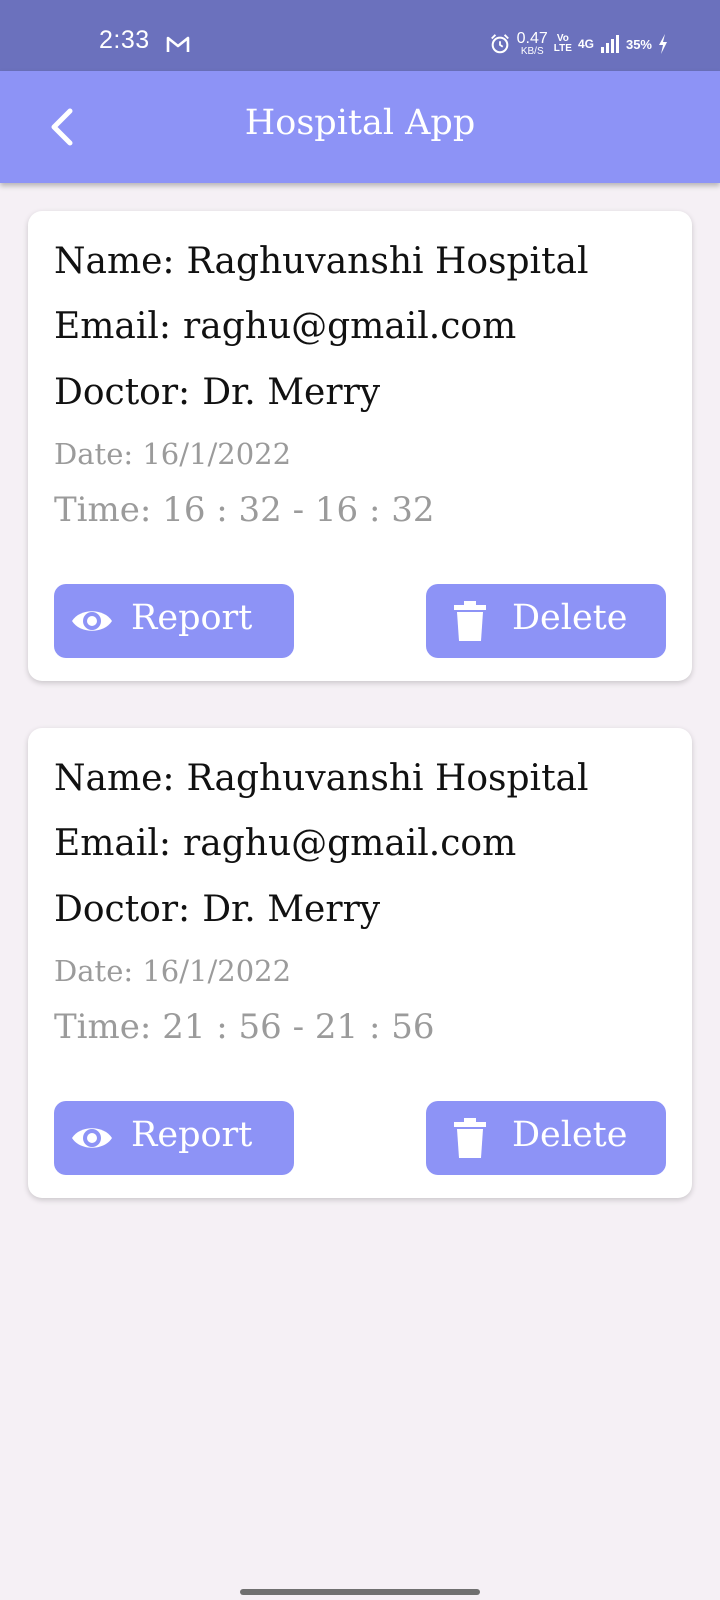 Image resolution: width=720 pixels, height=1600 pixels. What do you see at coordinates (585, 44) in the screenshot?
I see `network-type: 4G` at bounding box center [585, 44].